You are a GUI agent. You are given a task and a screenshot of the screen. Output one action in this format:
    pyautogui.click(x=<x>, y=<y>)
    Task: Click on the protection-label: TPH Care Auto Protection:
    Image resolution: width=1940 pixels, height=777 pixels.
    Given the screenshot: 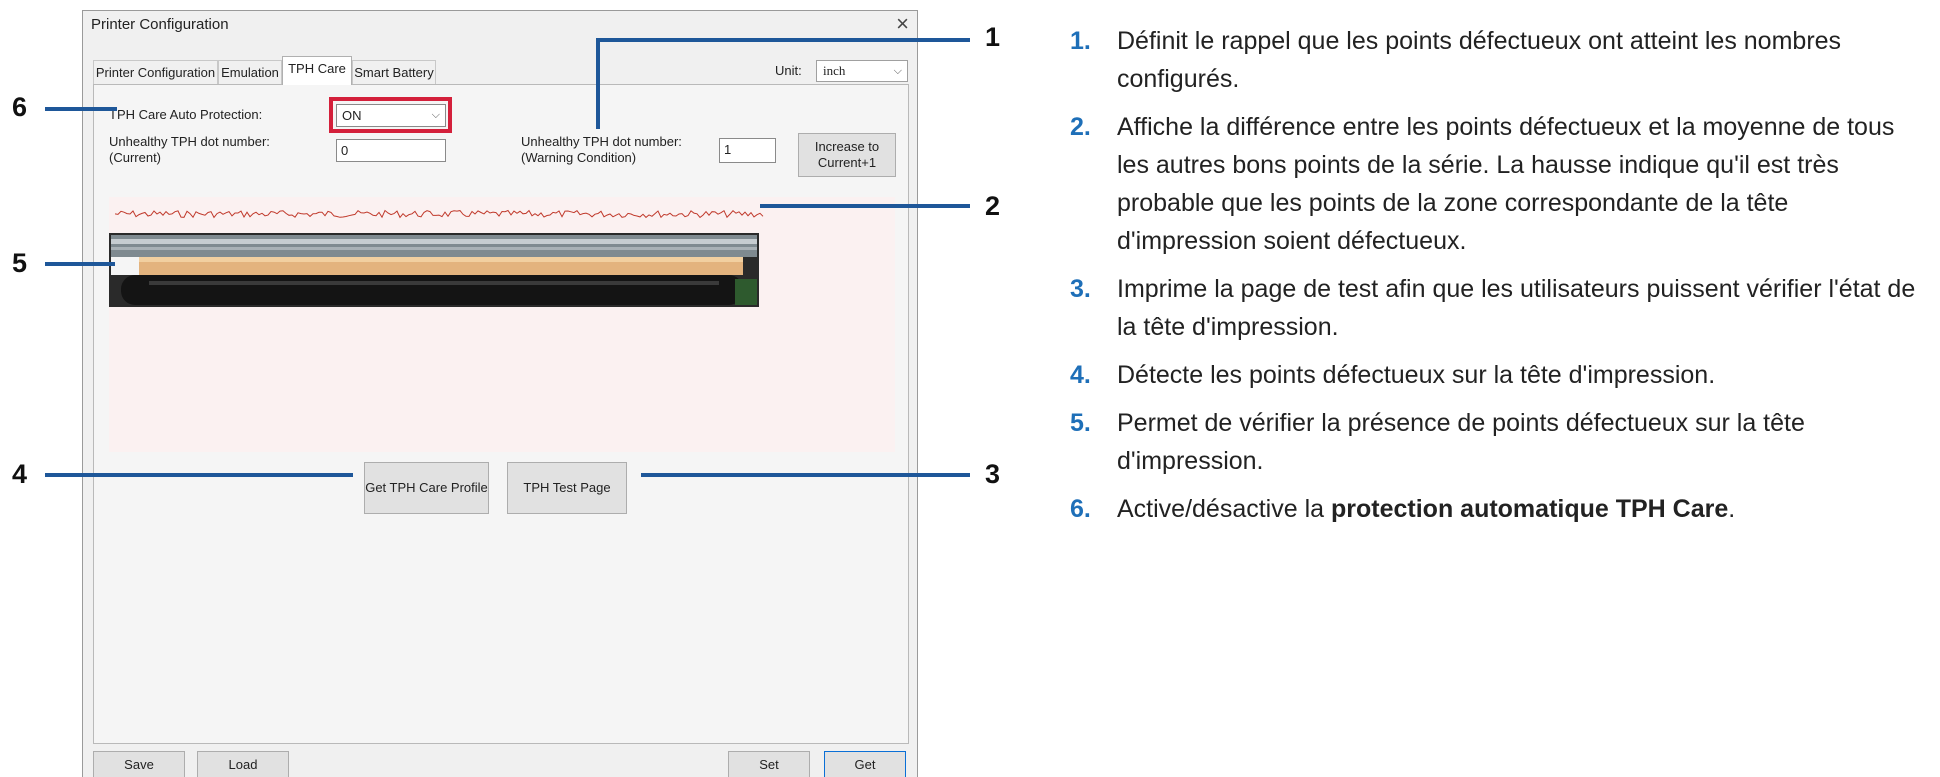 What is the action you would take?
    pyautogui.click(x=186, y=114)
    